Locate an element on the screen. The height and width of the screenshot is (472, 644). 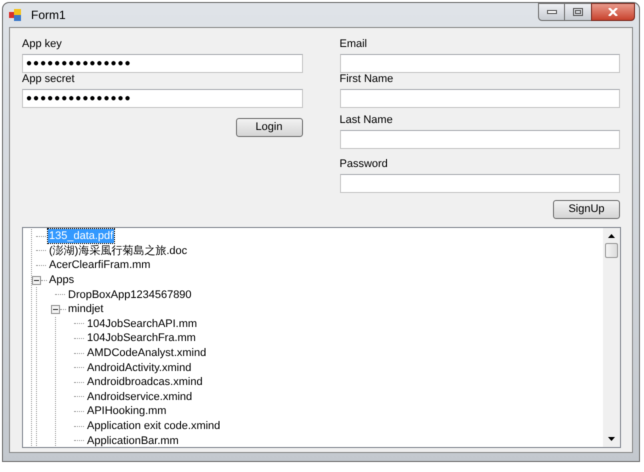
tree-item: (澎湖)海采風行菊島之旅.doc is located at coordinates (118, 251).